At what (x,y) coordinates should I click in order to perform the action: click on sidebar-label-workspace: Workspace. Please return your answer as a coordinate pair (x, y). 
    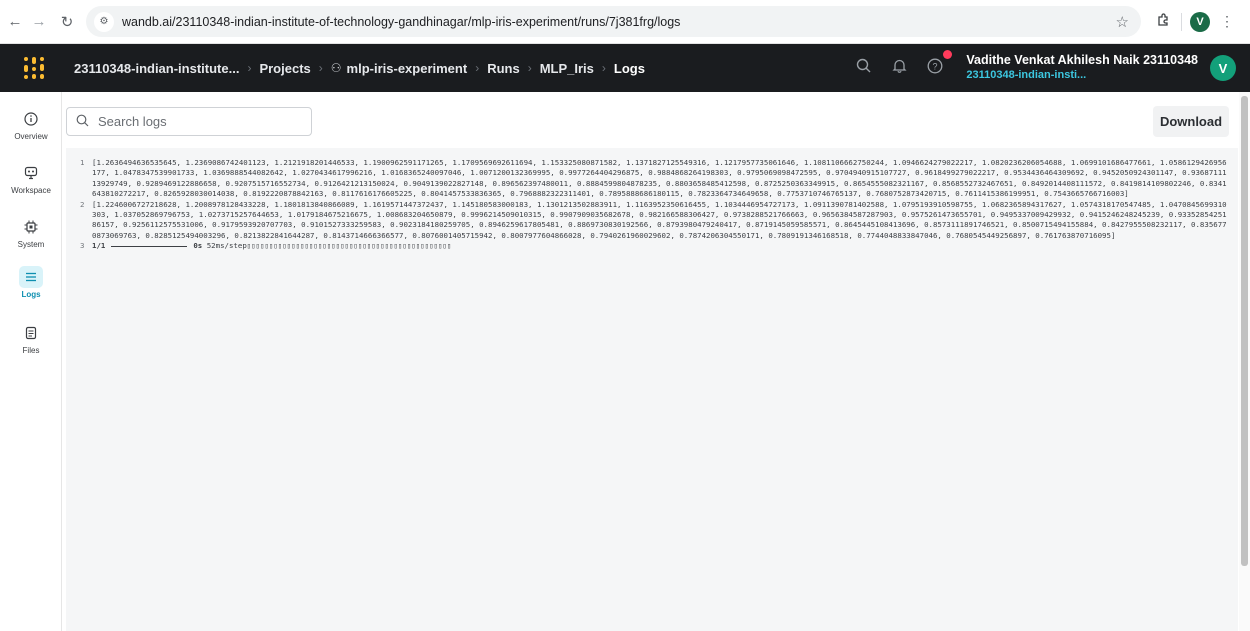
    Looking at the image, I should click on (31, 190).